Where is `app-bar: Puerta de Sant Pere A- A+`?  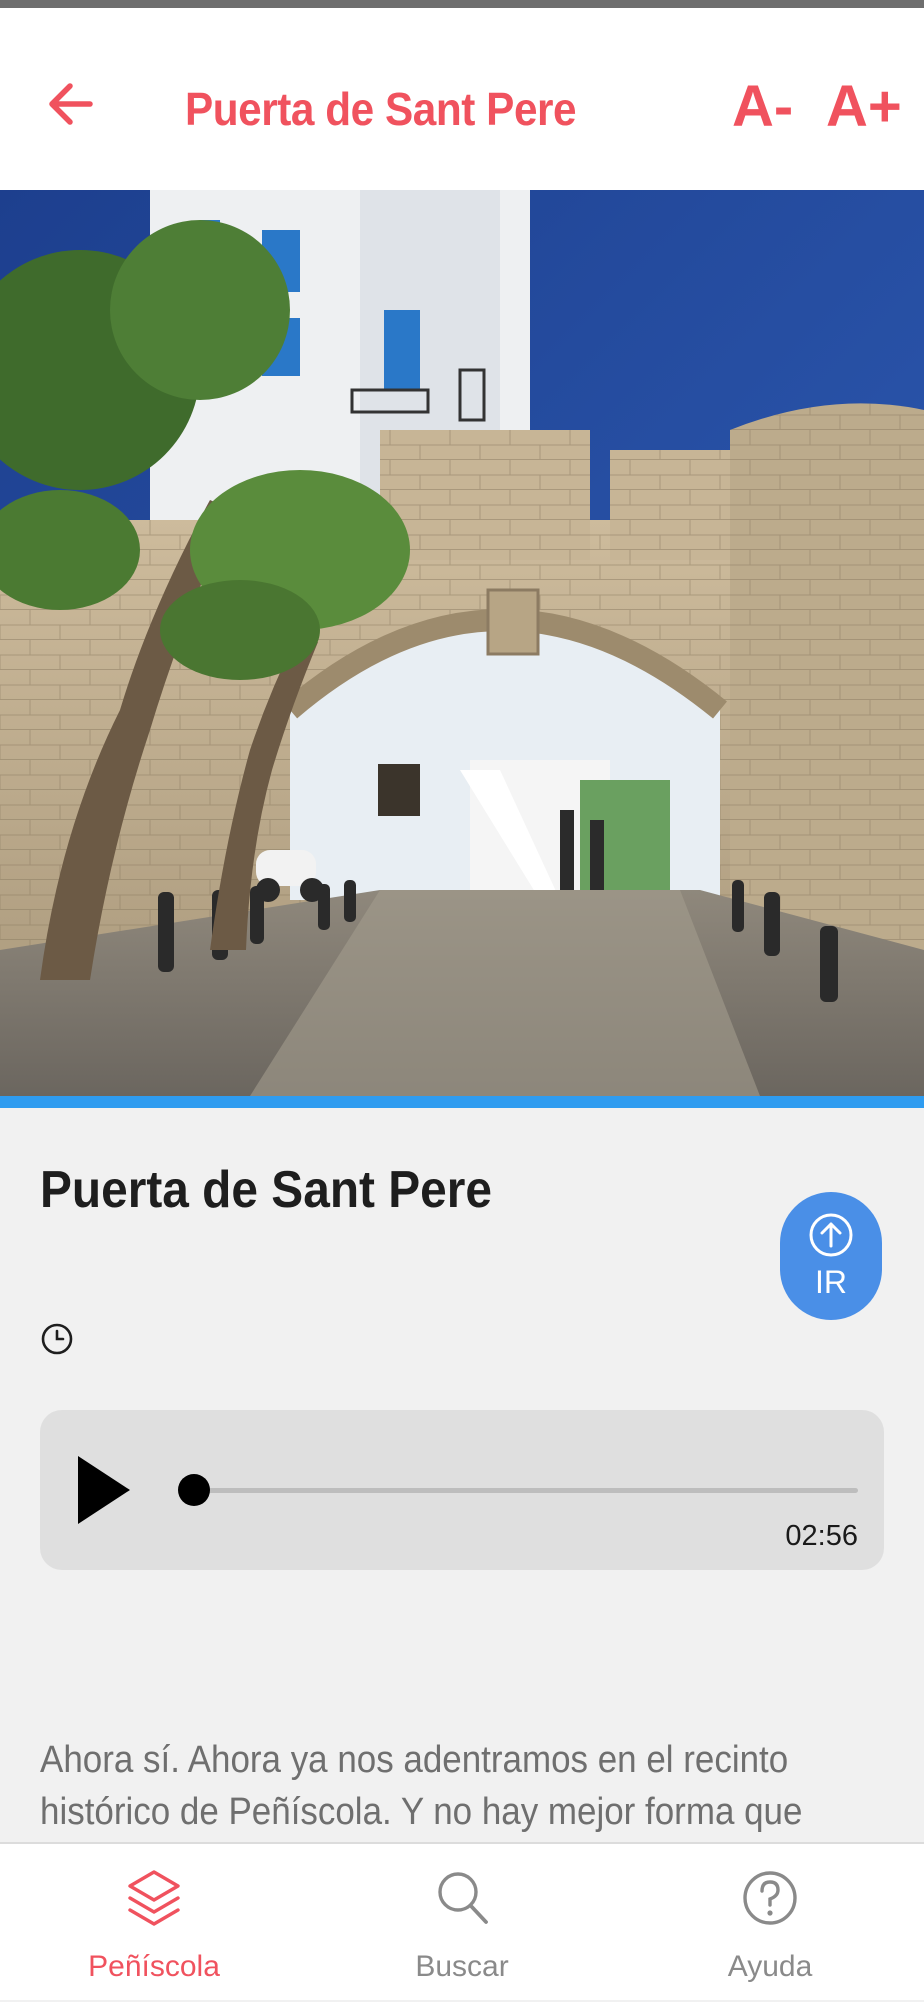 app-bar: Puerta de Sant Pere A- A+ is located at coordinates (462, 99).